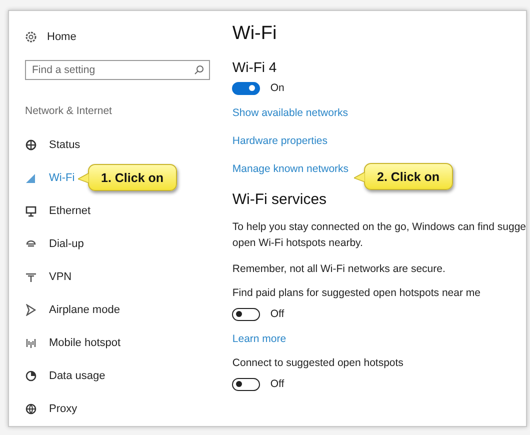  Describe the element at coordinates (199, 70) in the screenshot. I see `search-icon` at that location.